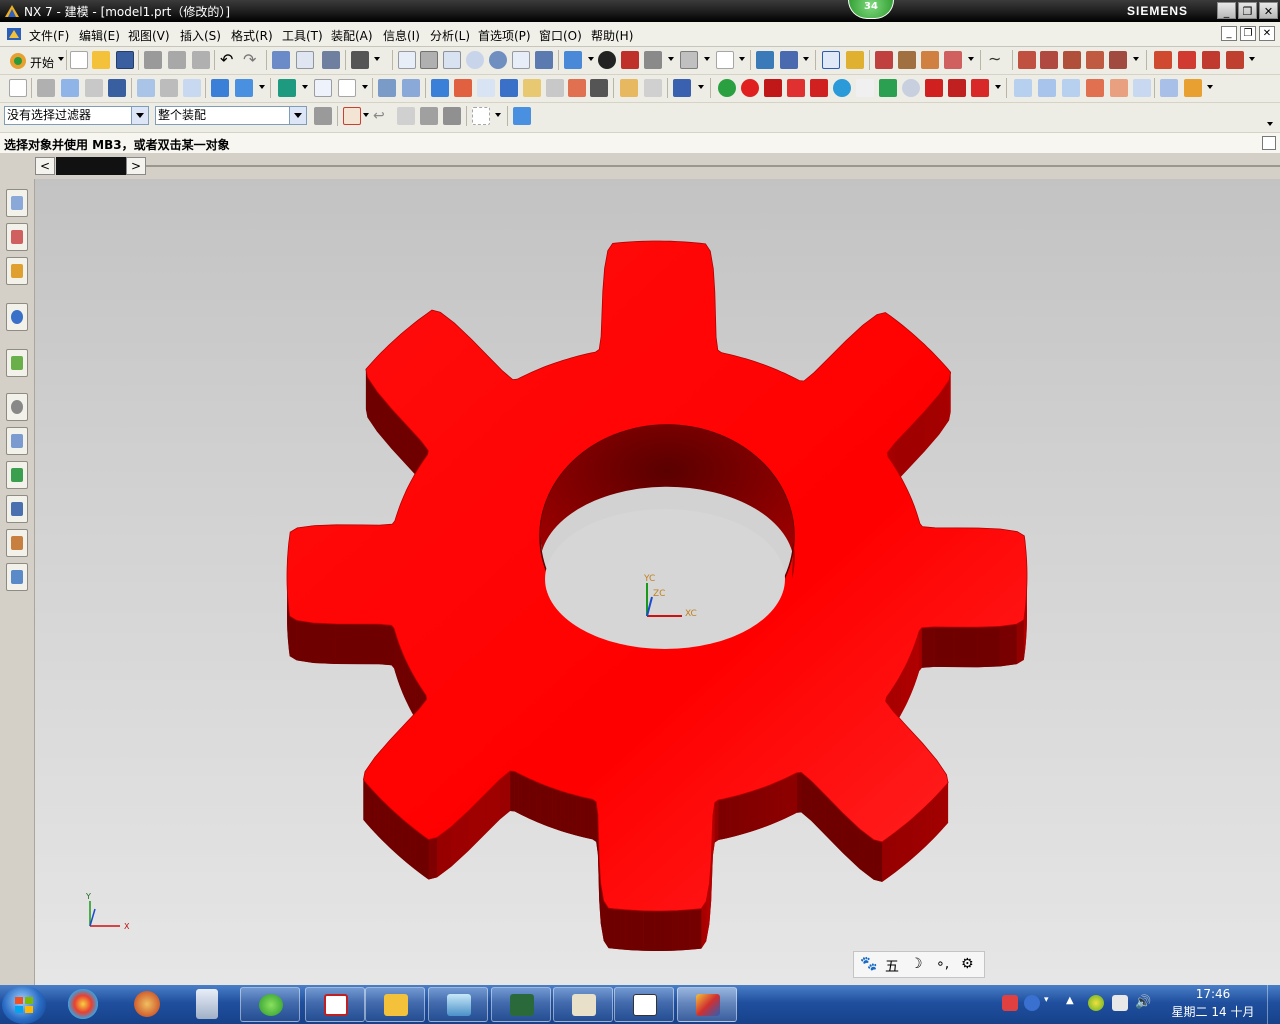 This screenshot has width=1280, height=1024. I want to click on paint-icon, so click(147, 1004).